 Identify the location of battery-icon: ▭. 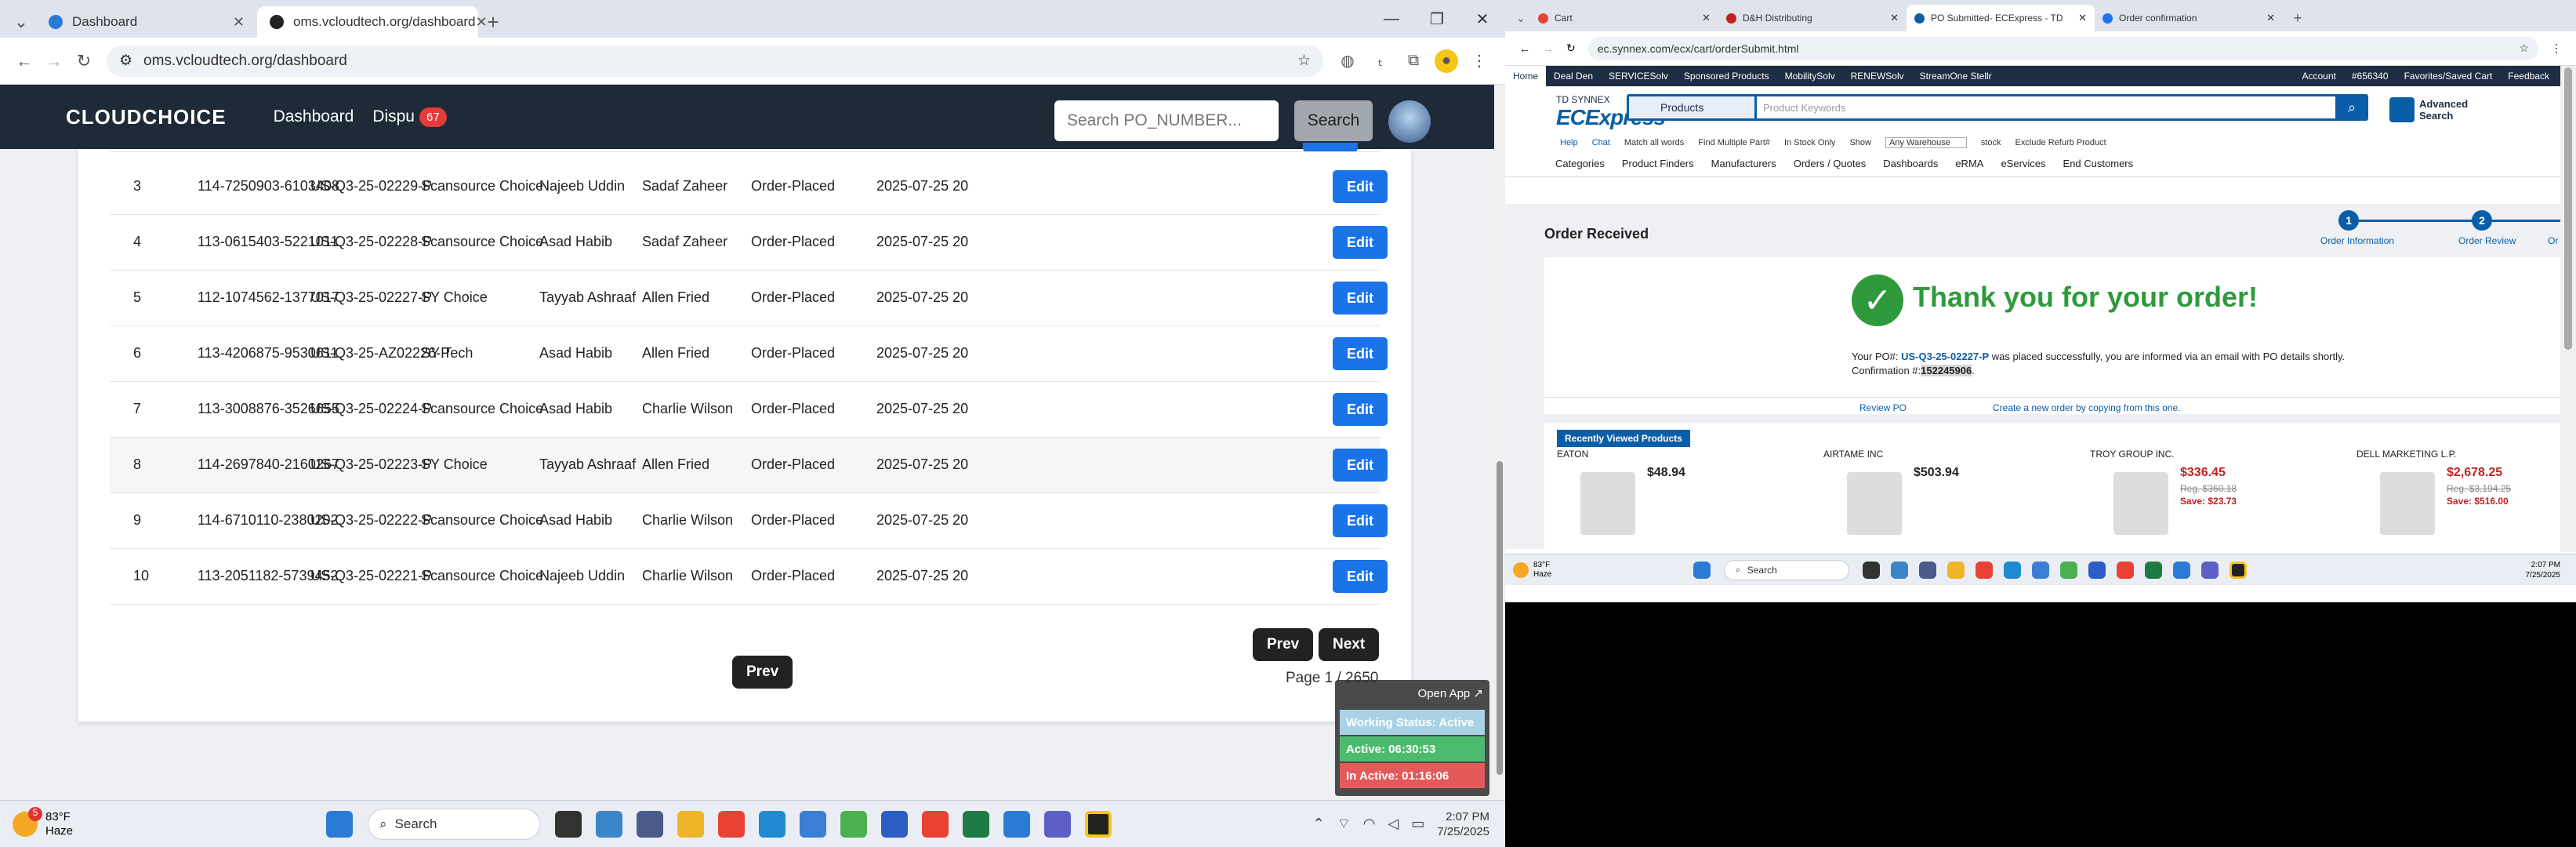
(1418, 824).